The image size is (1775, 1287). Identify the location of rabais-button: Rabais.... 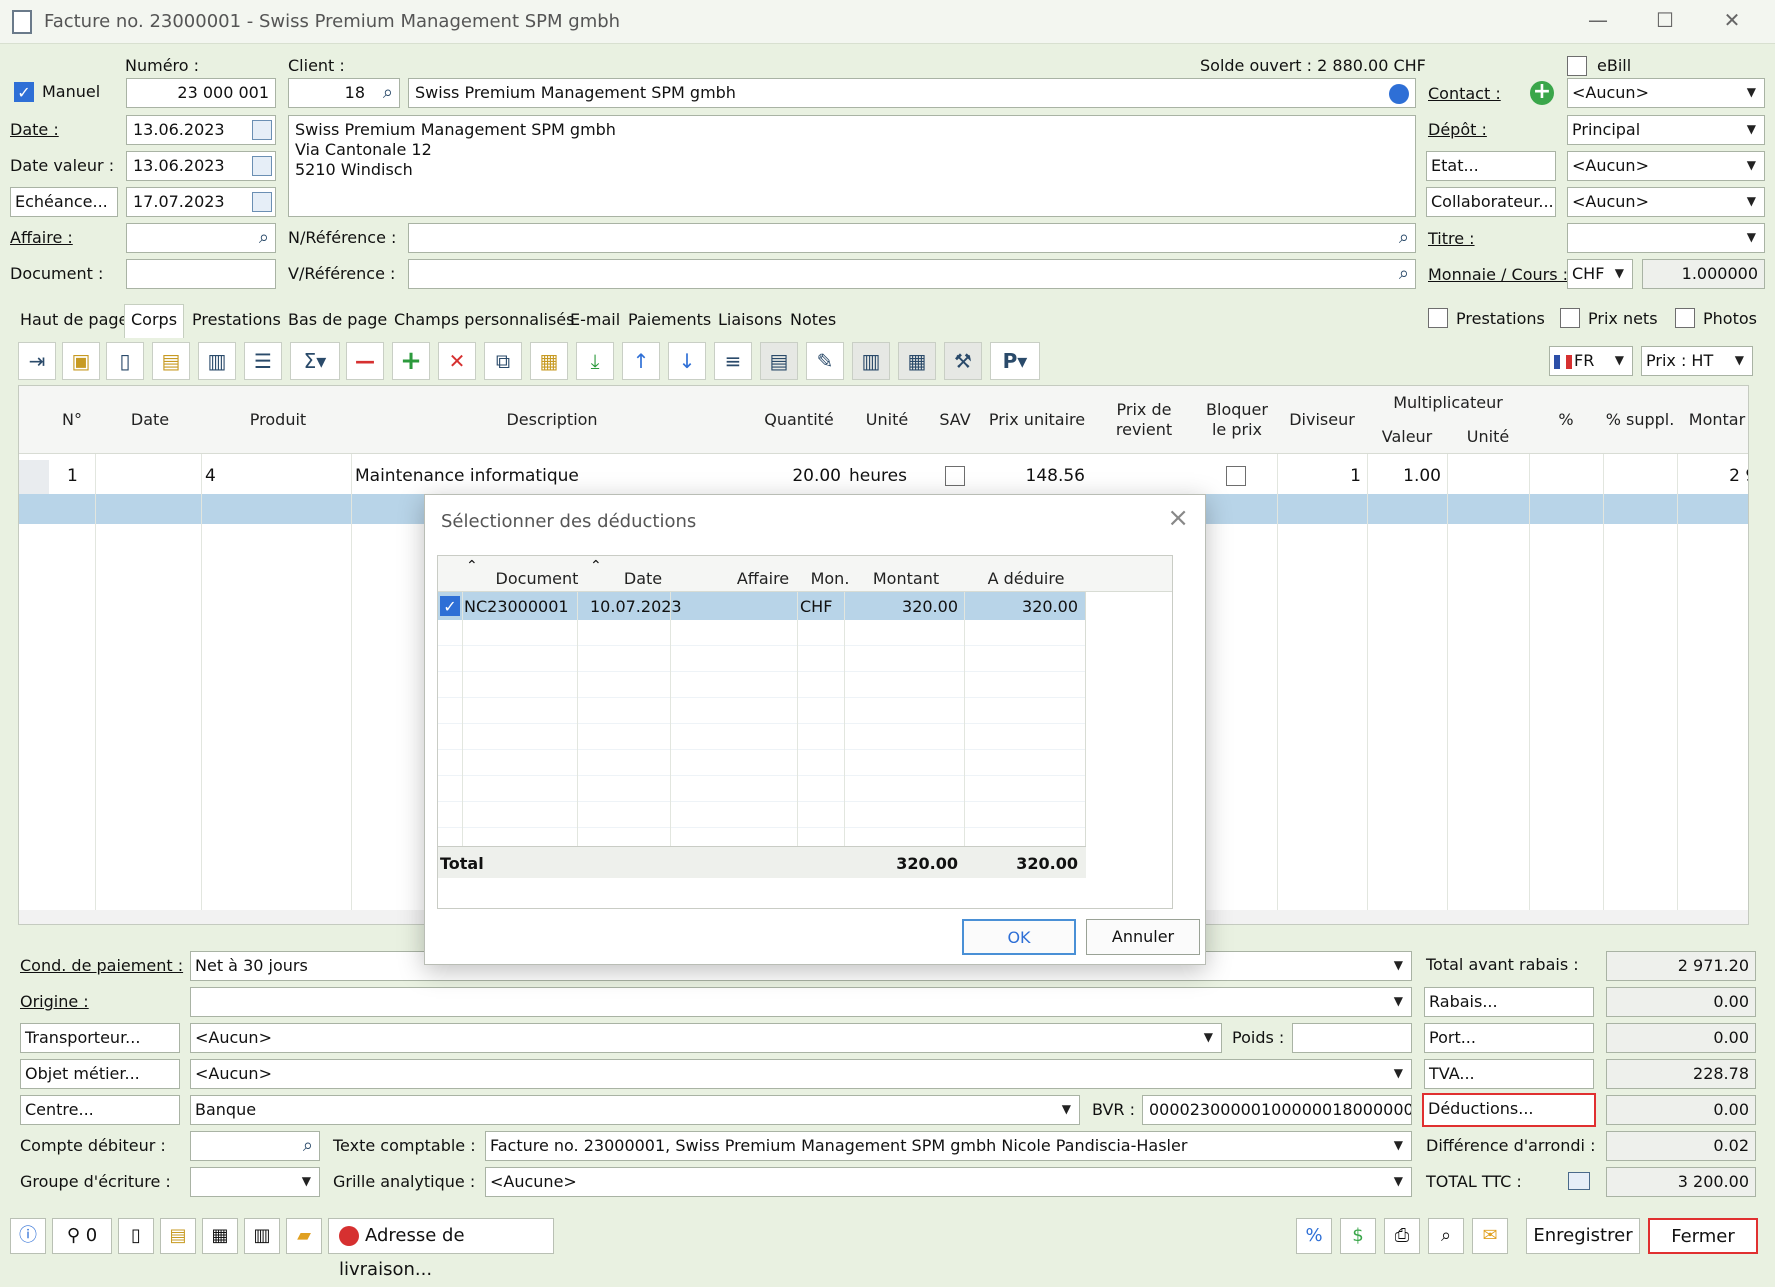
(1509, 1002).